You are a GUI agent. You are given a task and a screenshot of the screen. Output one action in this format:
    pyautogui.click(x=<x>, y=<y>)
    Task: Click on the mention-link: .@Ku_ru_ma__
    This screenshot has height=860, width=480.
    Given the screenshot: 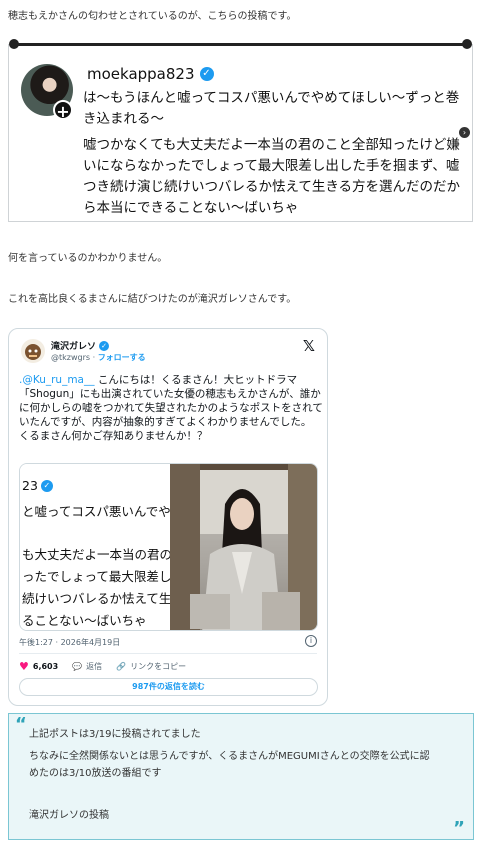 What is the action you would take?
    pyautogui.click(x=57, y=380)
    